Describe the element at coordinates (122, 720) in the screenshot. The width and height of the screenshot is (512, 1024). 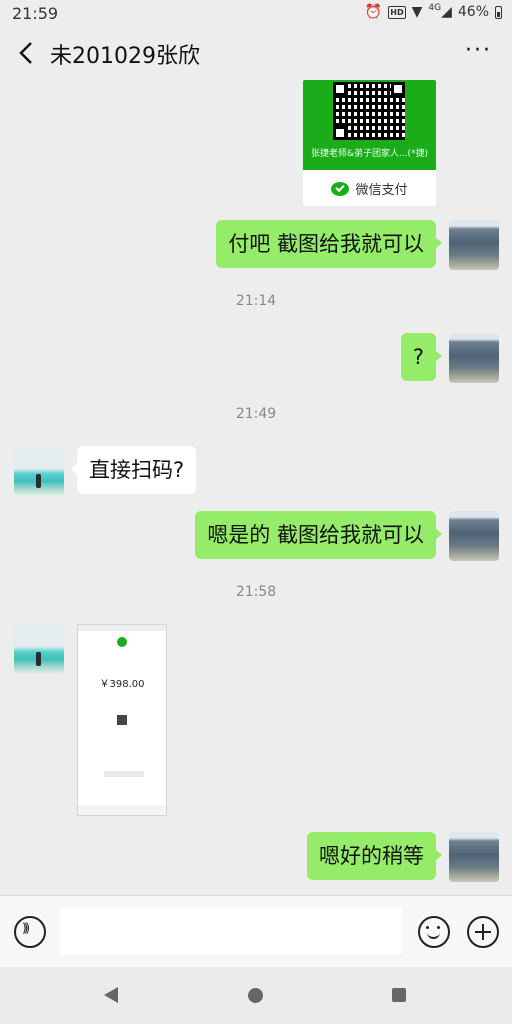
I see `payment-screenshot-image: ￥398.00` at that location.